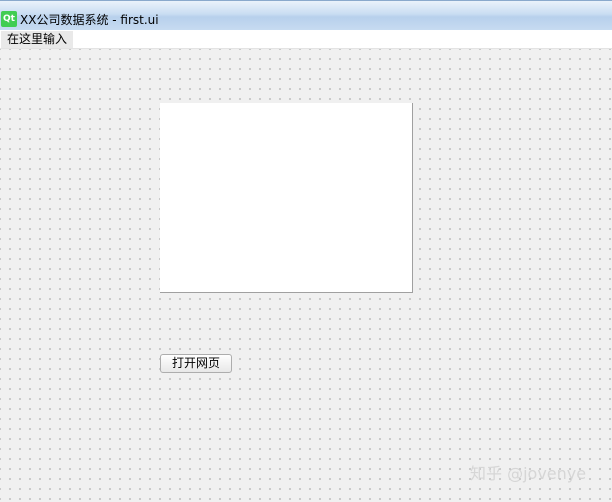 Image resolution: width=612 pixels, height=502 pixels. What do you see at coordinates (306, 39) in the screenshot?
I see `menu-bar: 在这里输入` at bounding box center [306, 39].